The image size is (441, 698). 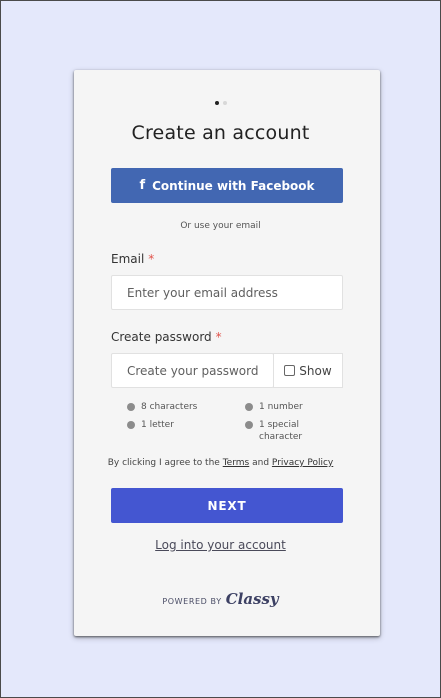 I want to click on powered-by-text: POWERED BY, so click(x=192, y=601).